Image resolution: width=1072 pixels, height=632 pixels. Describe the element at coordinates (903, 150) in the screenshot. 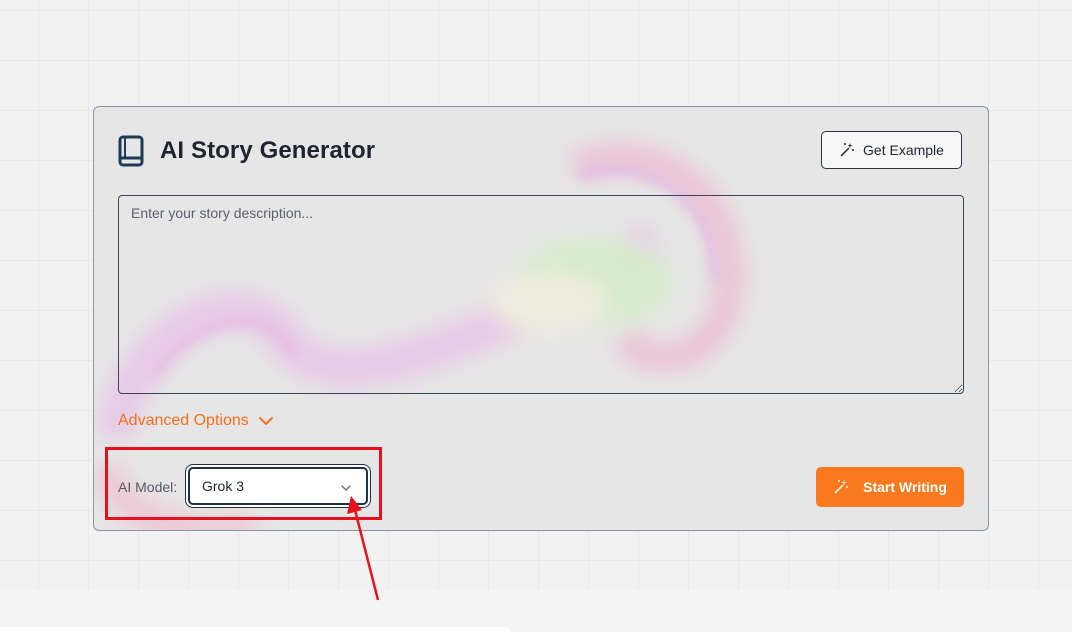

I see `get-example-label: Get Example` at that location.